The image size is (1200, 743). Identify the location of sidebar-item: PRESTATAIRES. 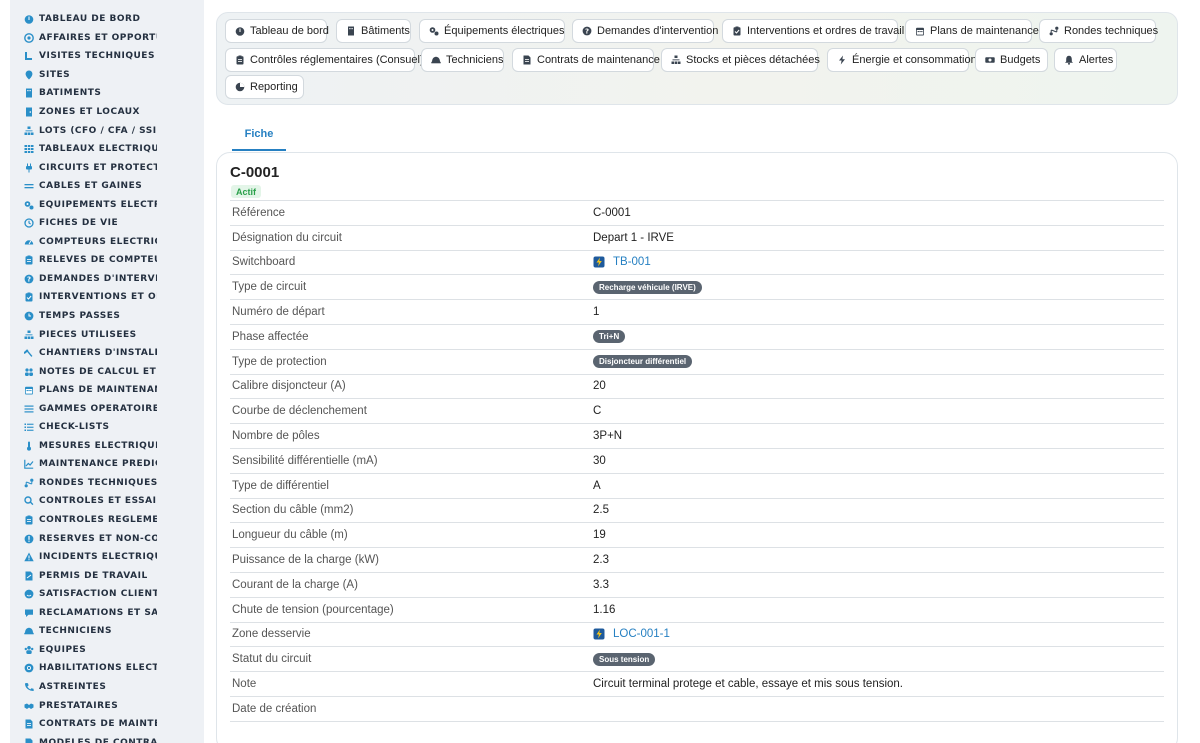
(107, 705).